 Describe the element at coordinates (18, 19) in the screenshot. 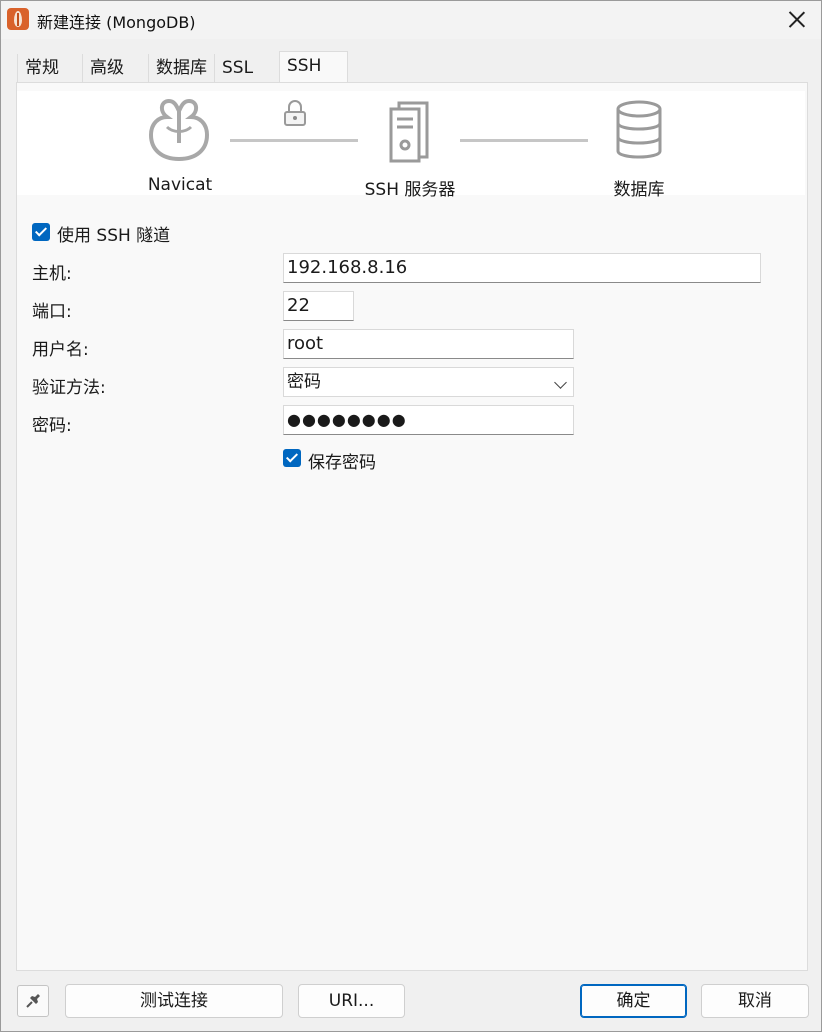

I see `mongodb-app-icon` at that location.